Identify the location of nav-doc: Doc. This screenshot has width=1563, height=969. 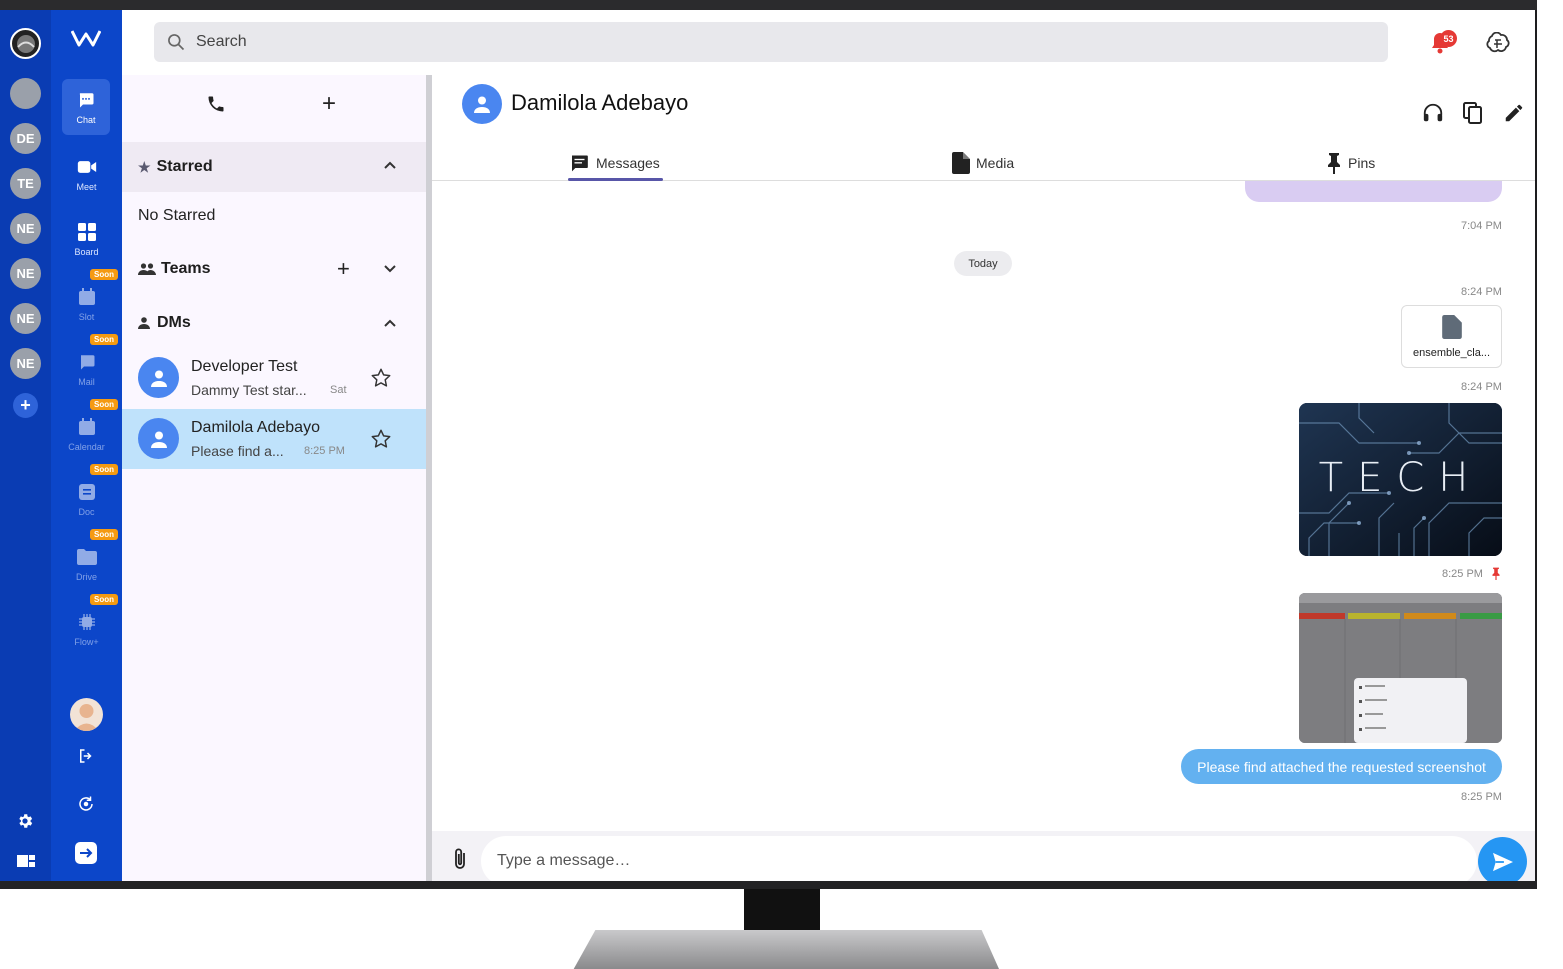
(86, 499).